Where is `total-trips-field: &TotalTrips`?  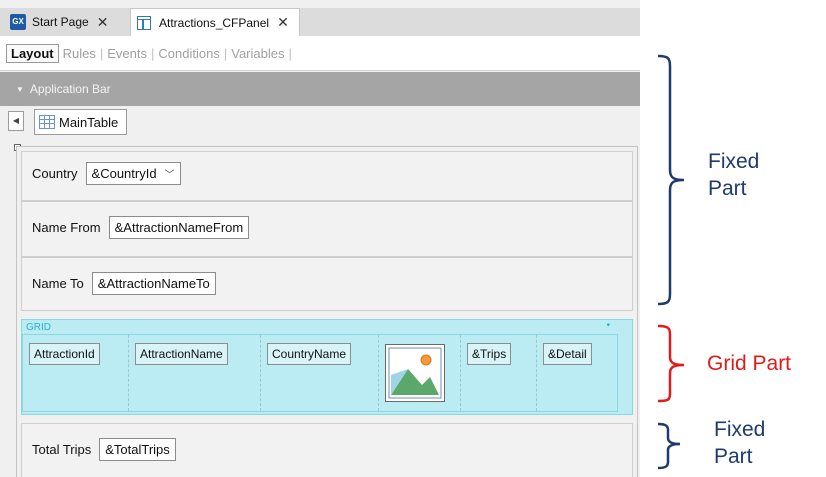 total-trips-field: &TotalTrips is located at coordinates (137, 449).